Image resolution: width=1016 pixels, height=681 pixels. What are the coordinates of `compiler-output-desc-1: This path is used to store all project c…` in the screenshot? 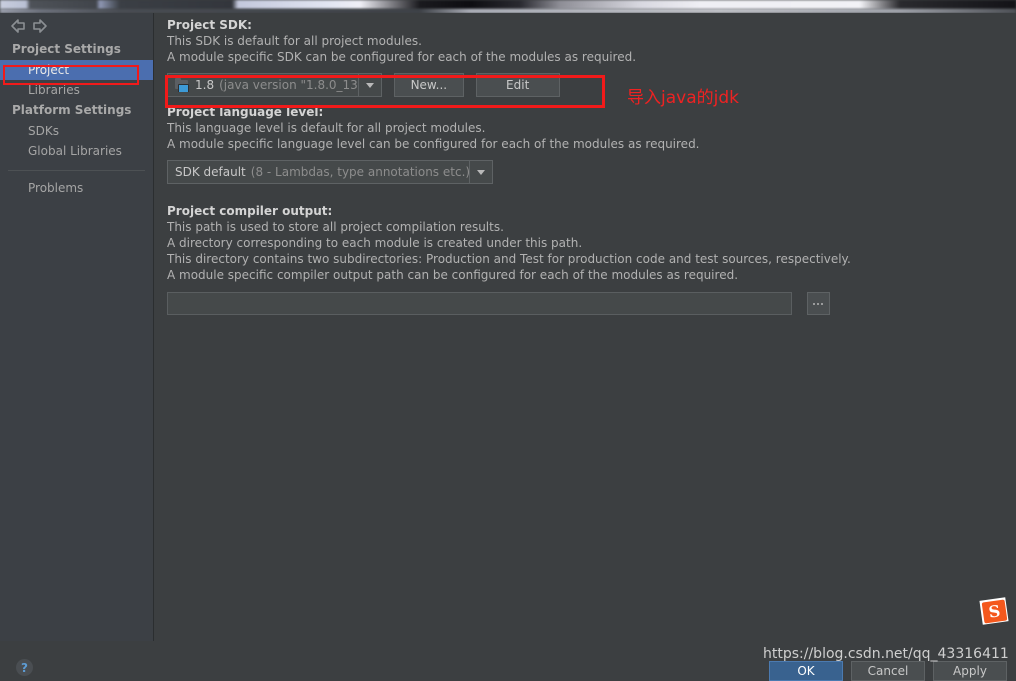 It's located at (335, 227).